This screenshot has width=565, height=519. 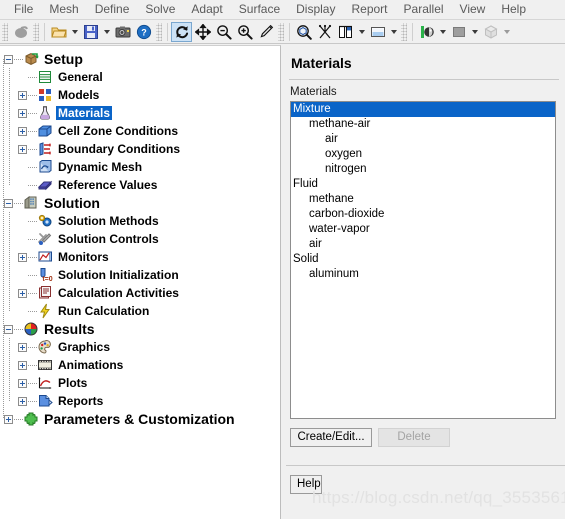 What do you see at coordinates (223, 32) in the screenshot?
I see `zoom-out-icon` at bounding box center [223, 32].